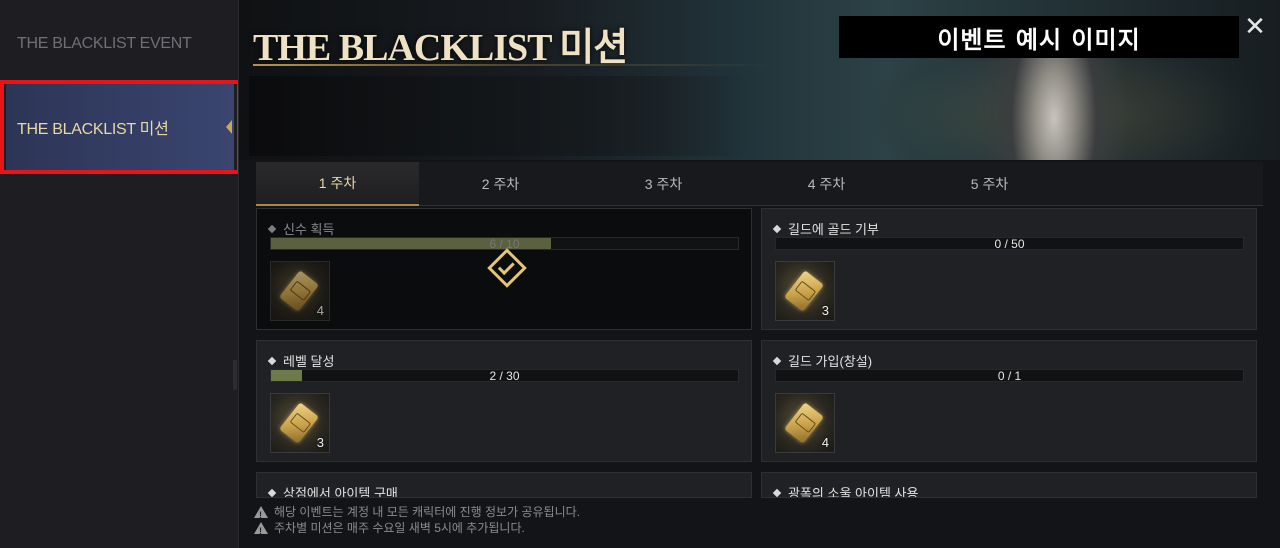 The image size is (1280, 548). What do you see at coordinates (1039, 37) in the screenshot?
I see `sample-image-label: 이벤트 예시 이미지` at bounding box center [1039, 37].